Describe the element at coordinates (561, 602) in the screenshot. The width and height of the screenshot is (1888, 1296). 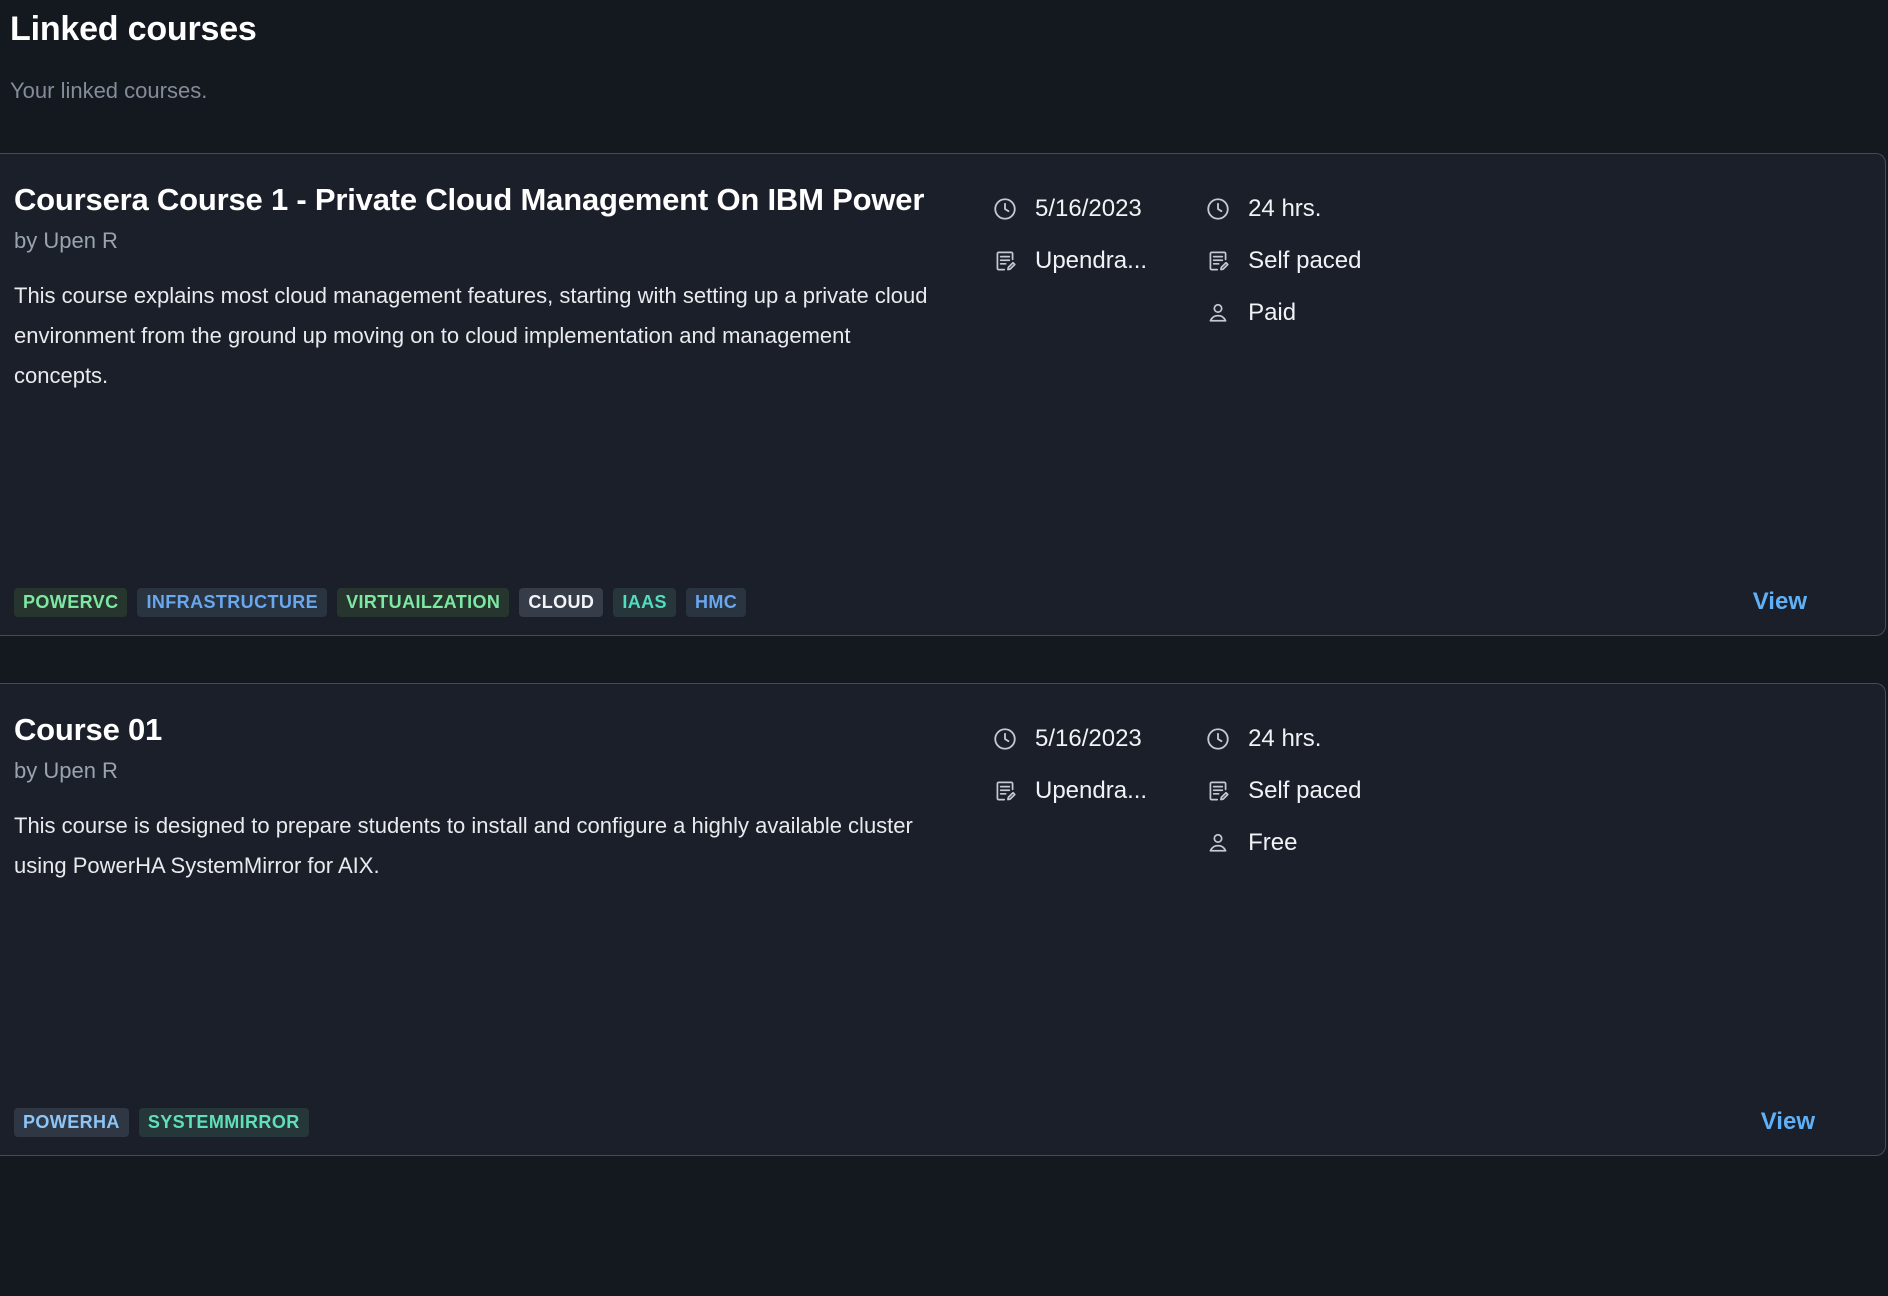
I see `course-tag: CLOUD` at that location.